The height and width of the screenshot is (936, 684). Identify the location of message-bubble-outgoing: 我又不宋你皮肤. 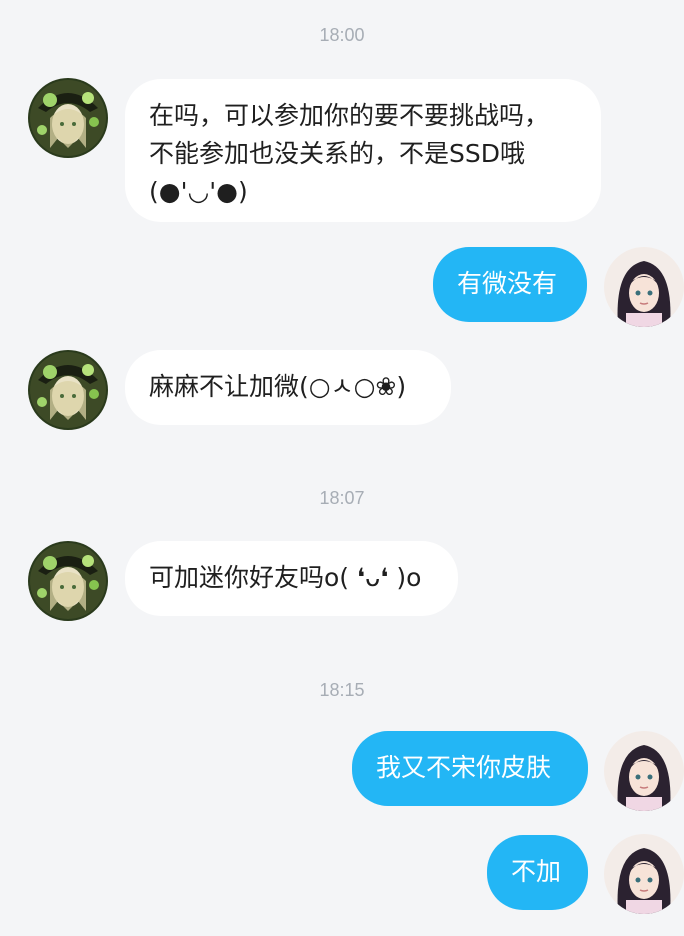
(470, 768).